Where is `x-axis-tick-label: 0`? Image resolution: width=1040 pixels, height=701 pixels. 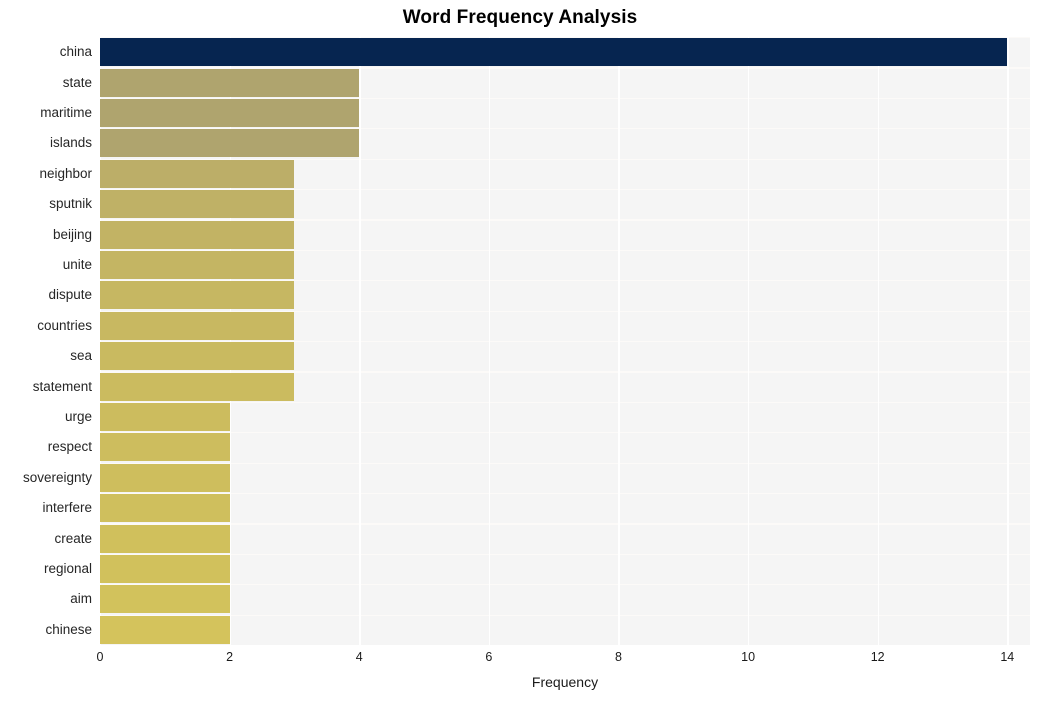 x-axis-tick-label: 0 is located at coordinates (100, 657).